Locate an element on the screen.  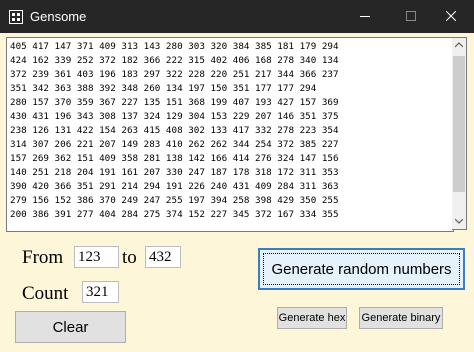
to-input: 432 is located at coordinates (163, 257).